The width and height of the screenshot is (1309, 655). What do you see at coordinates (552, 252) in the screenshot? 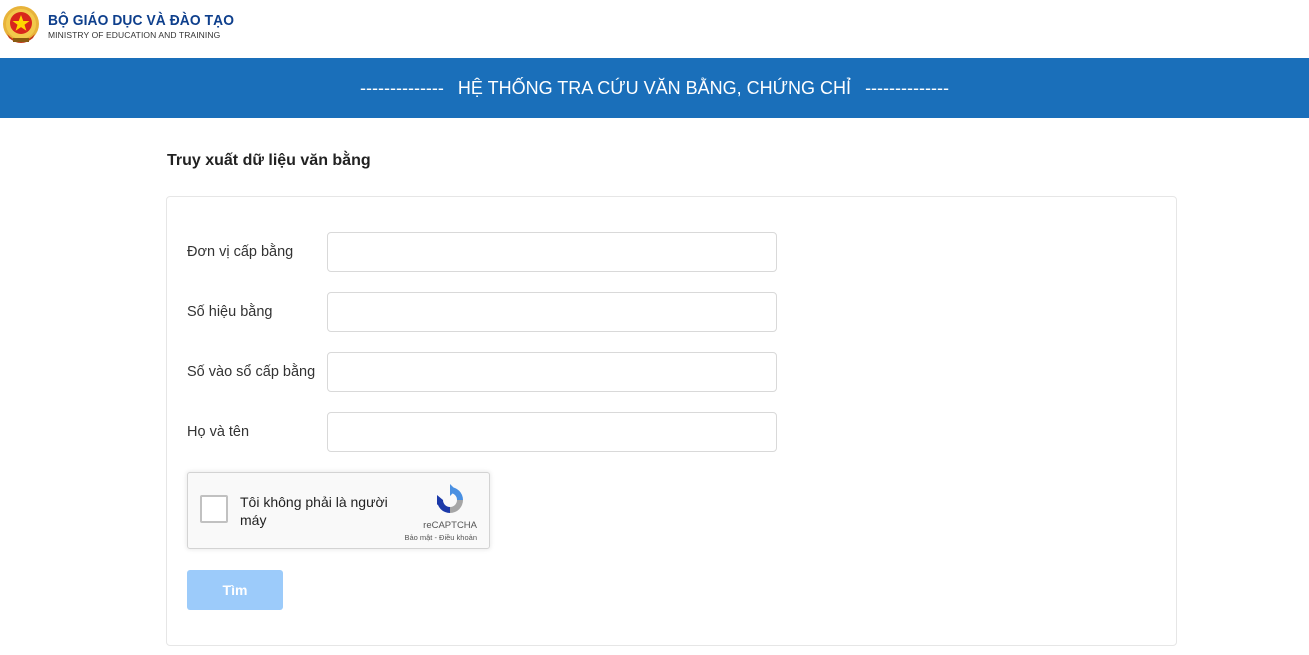
I see `issuer-input` at bounding box center [552, 252].